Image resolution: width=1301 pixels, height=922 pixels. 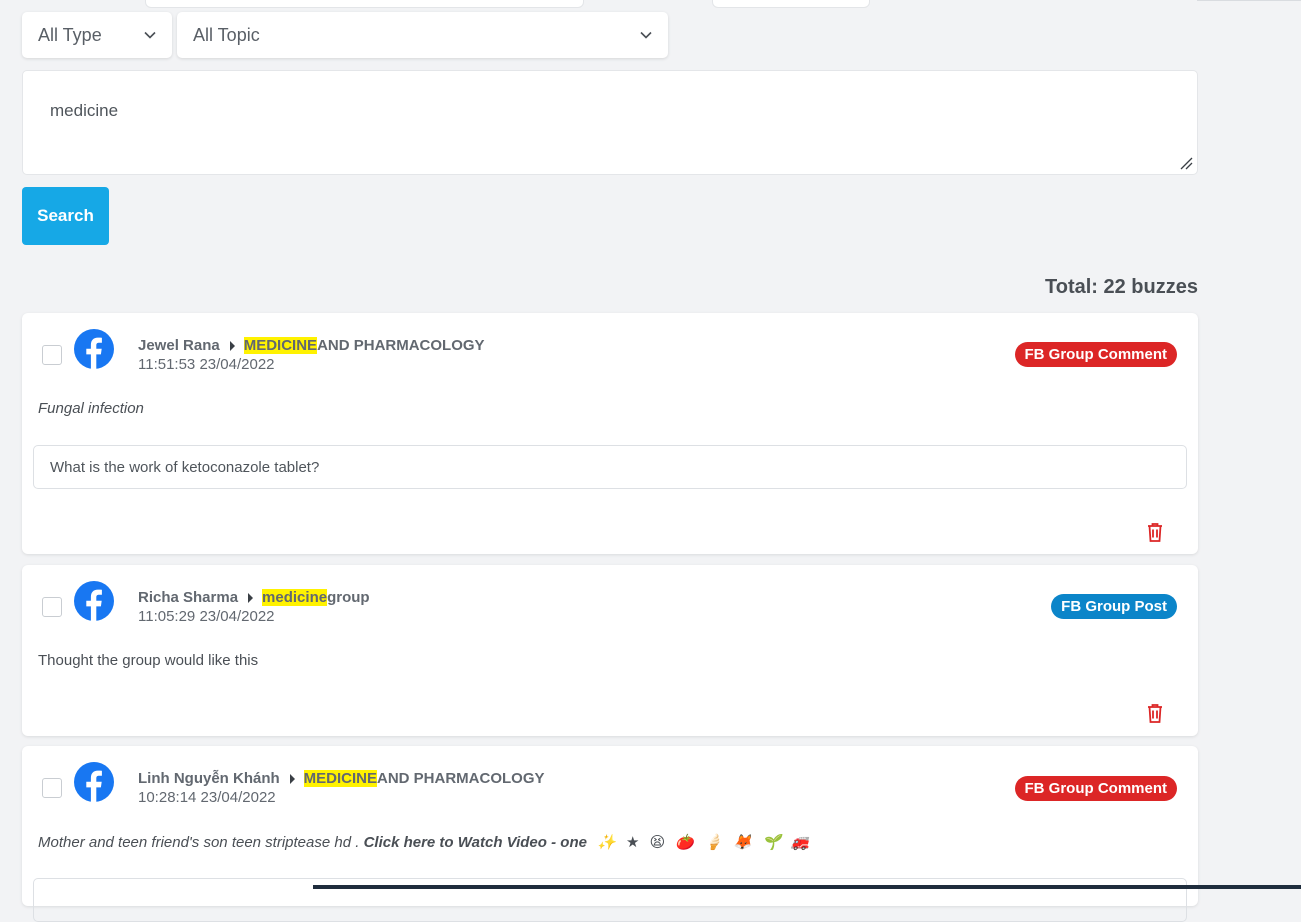 I want to click on fire-engine-emoji: 🚒, so click(x=800, y=842).